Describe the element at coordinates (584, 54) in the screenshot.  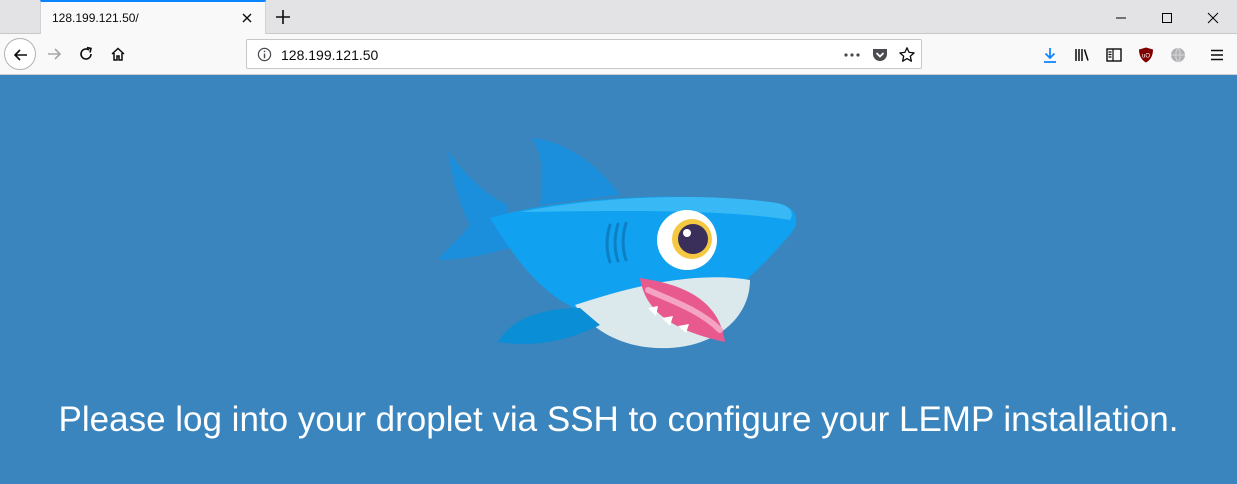
I see `url-bar: 128.199.121.50` at that location.